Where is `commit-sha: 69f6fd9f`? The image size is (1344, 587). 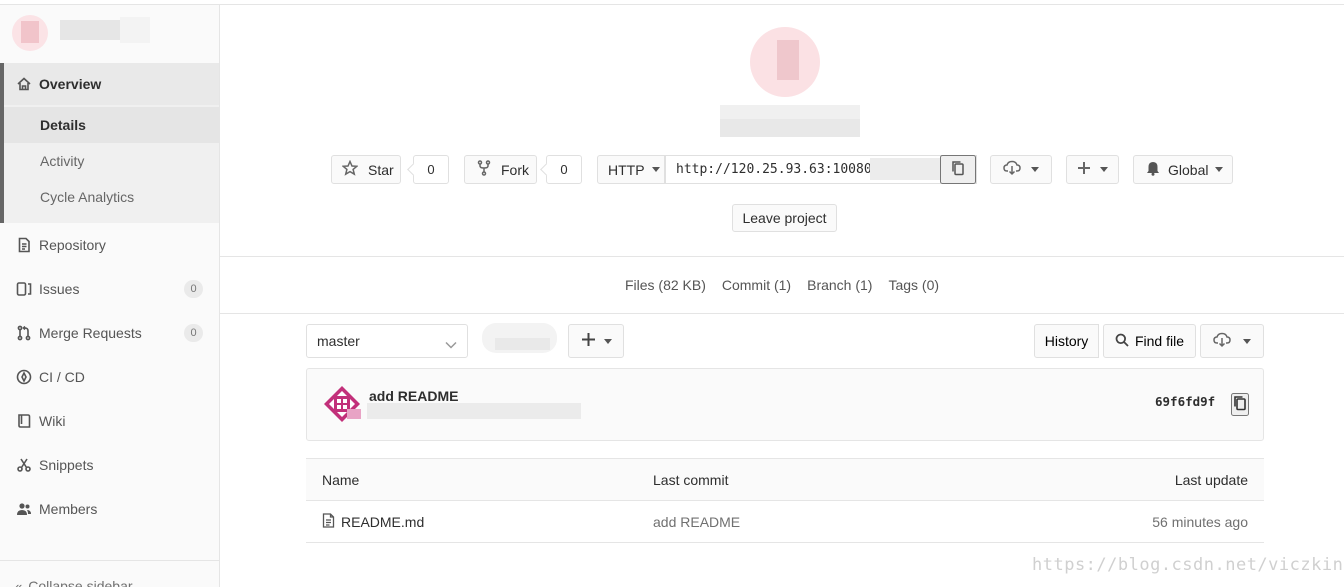
commit-sha: 69f6fd9f is located at coordinates (1185, 401).